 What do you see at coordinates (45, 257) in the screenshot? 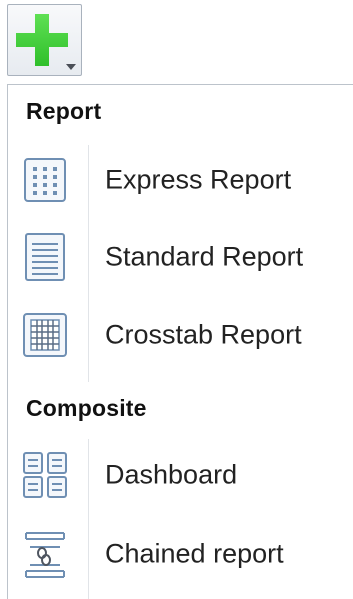
I see `standard-report-icon` at bounding box center [45, 257].